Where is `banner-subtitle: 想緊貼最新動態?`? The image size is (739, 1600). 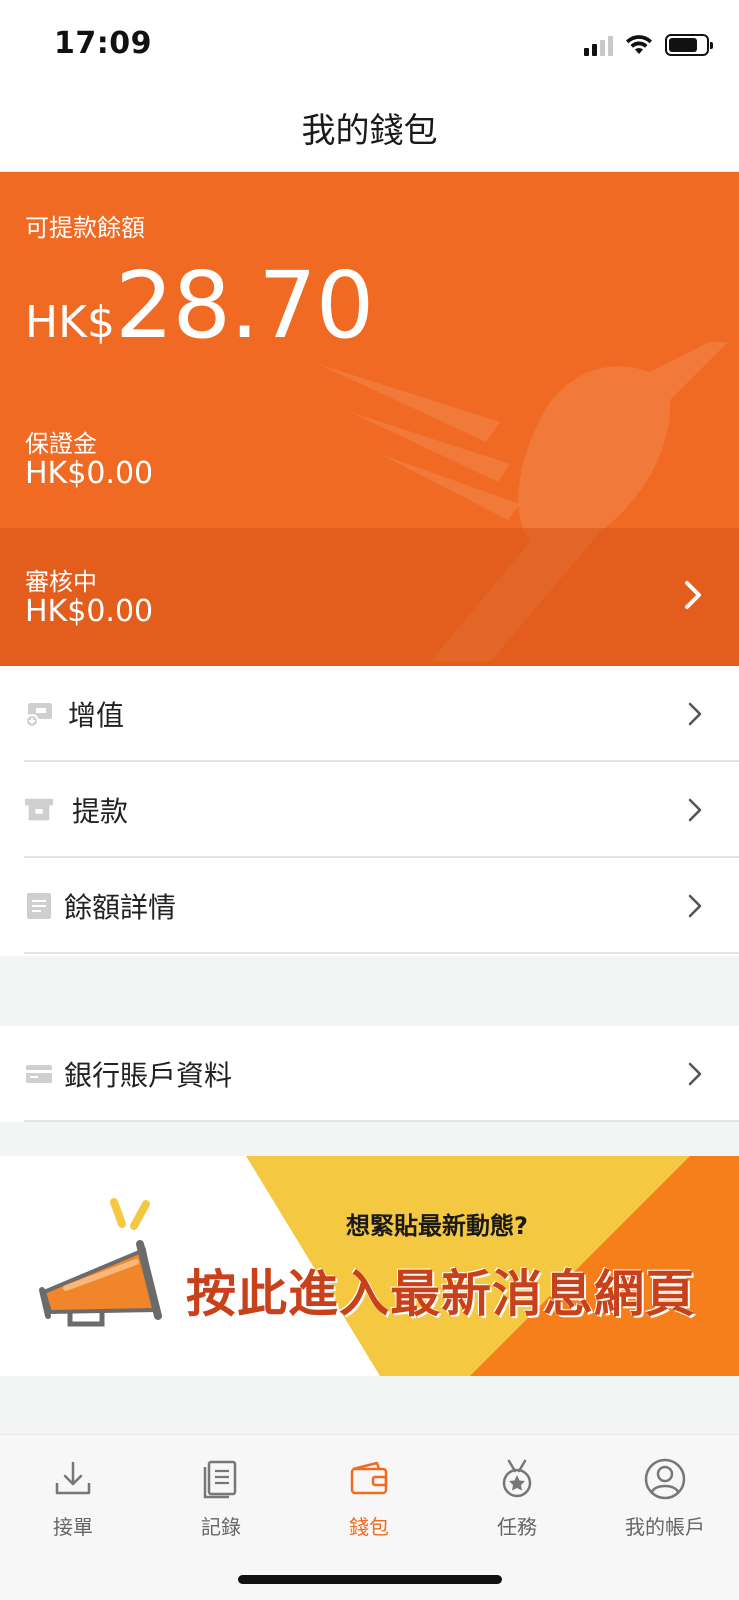 banner-subtitle: 想緊貼最新動態? is located at coordinates (437, 1226).